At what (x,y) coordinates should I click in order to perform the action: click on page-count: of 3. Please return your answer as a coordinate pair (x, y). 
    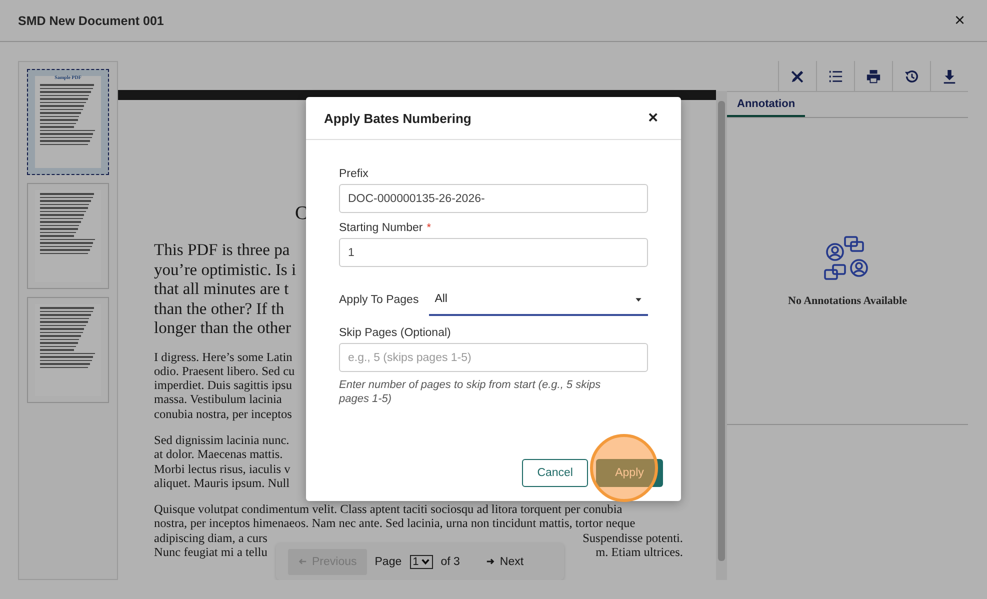
    Looking at the image, I should click on (450, 562).